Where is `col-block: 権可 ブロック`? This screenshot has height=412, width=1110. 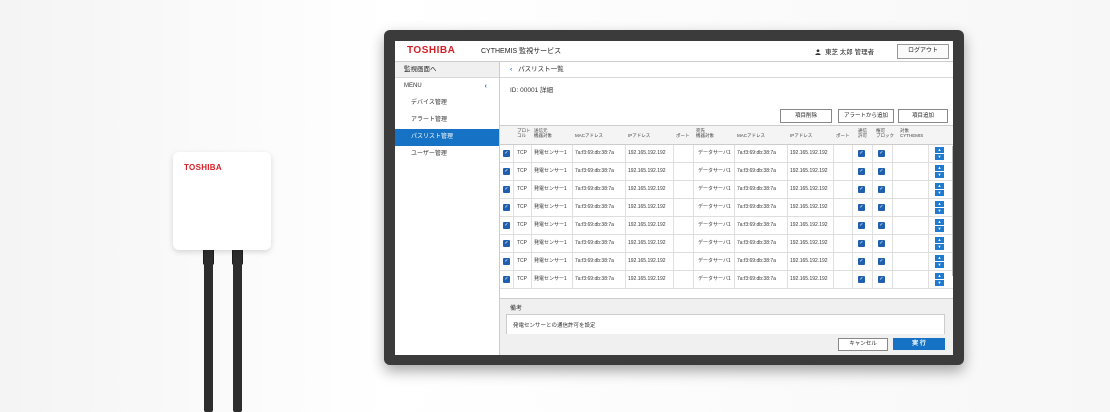
col-block: 権可 ブロック is located at coordinates (885, 133).